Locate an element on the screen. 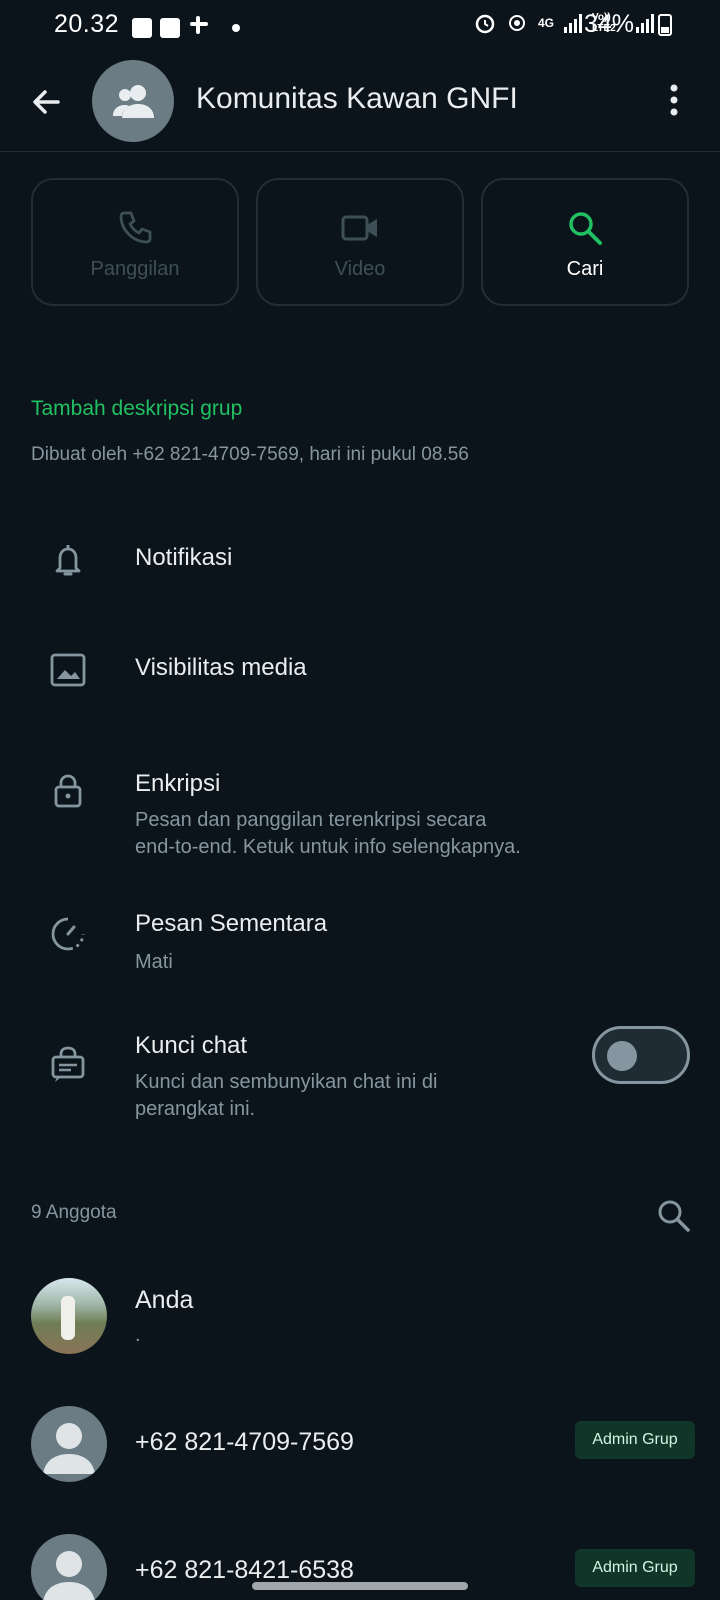 The image size is (720, 1600). back-button is located at coordinates (46, 102).